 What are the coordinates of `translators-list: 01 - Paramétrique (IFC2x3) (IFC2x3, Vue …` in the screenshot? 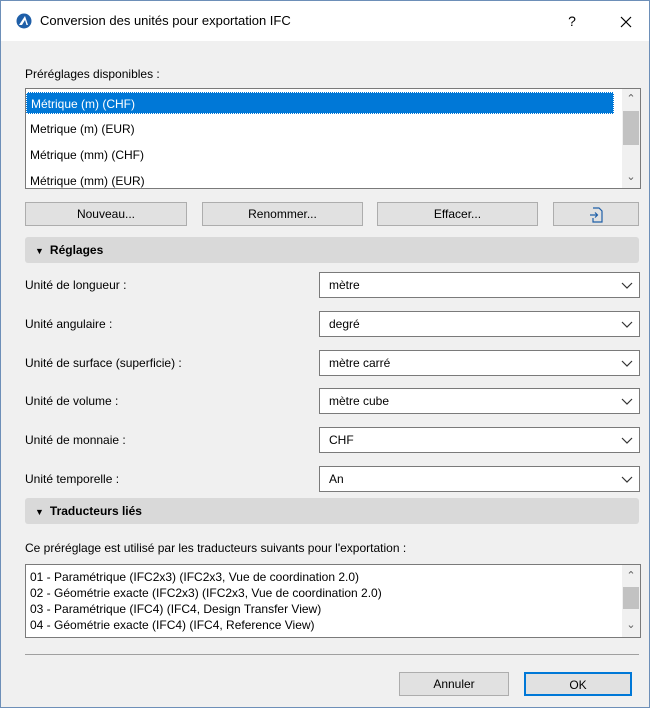 It's located at (333, 601).